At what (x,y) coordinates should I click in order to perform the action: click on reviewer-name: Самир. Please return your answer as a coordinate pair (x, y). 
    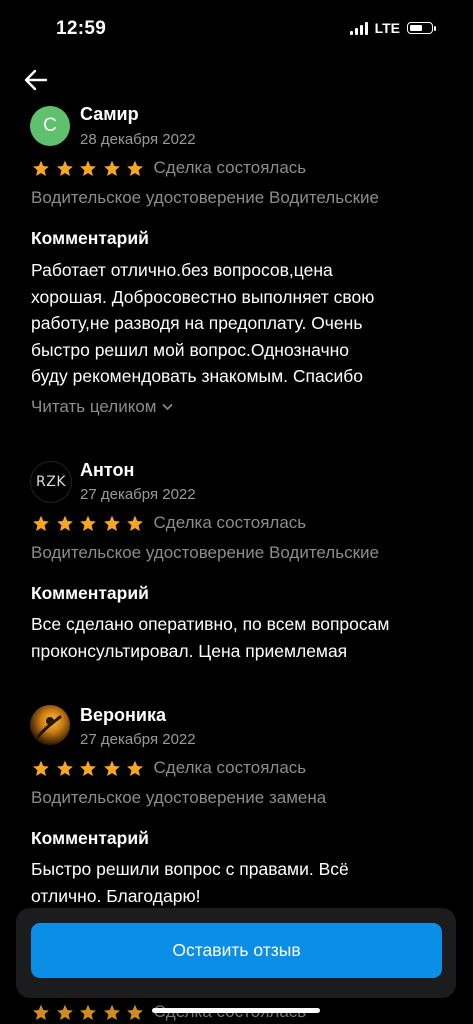
    Looking at the image, I should click on (109, 114).